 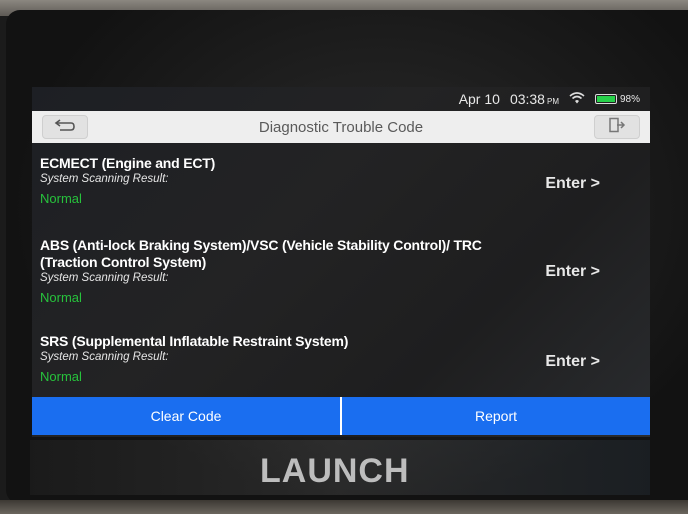 What do you see at coordinates (341, 99) in the screenshot?
I see `status-bar: Apr 10 03:38 PM 98%` at bounding box center [341, 99].